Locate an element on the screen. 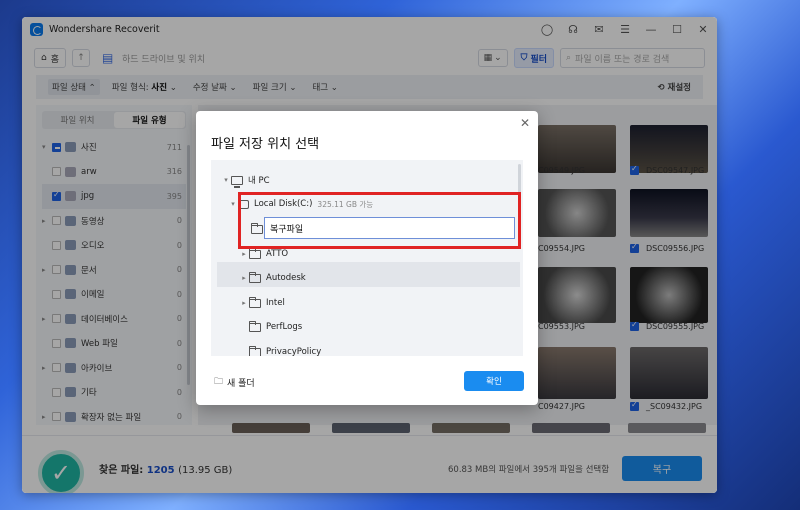  tree-item-folder: ▸ Autodesk is located at coordinates (272, 278).